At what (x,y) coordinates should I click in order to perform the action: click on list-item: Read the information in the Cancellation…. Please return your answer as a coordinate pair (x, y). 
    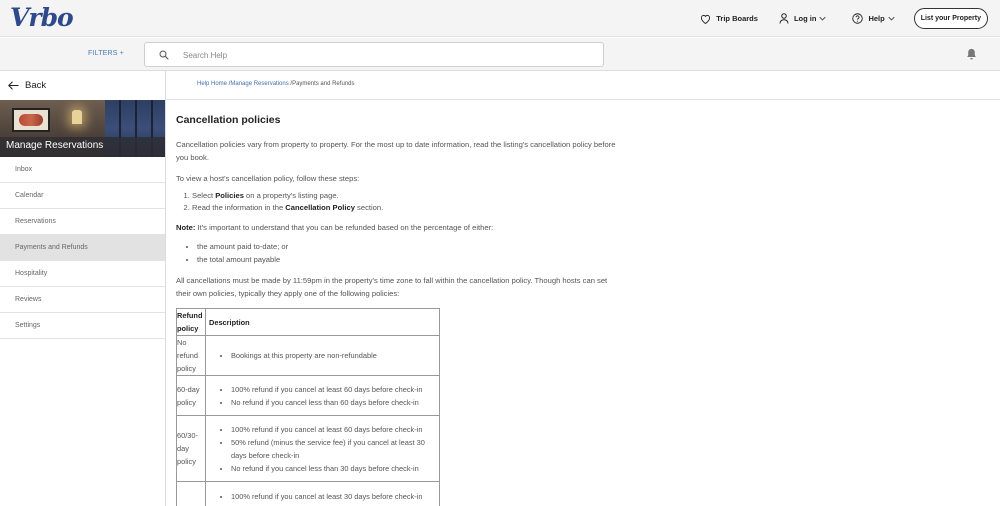
    Looking at the image, I should click on (404, 208).